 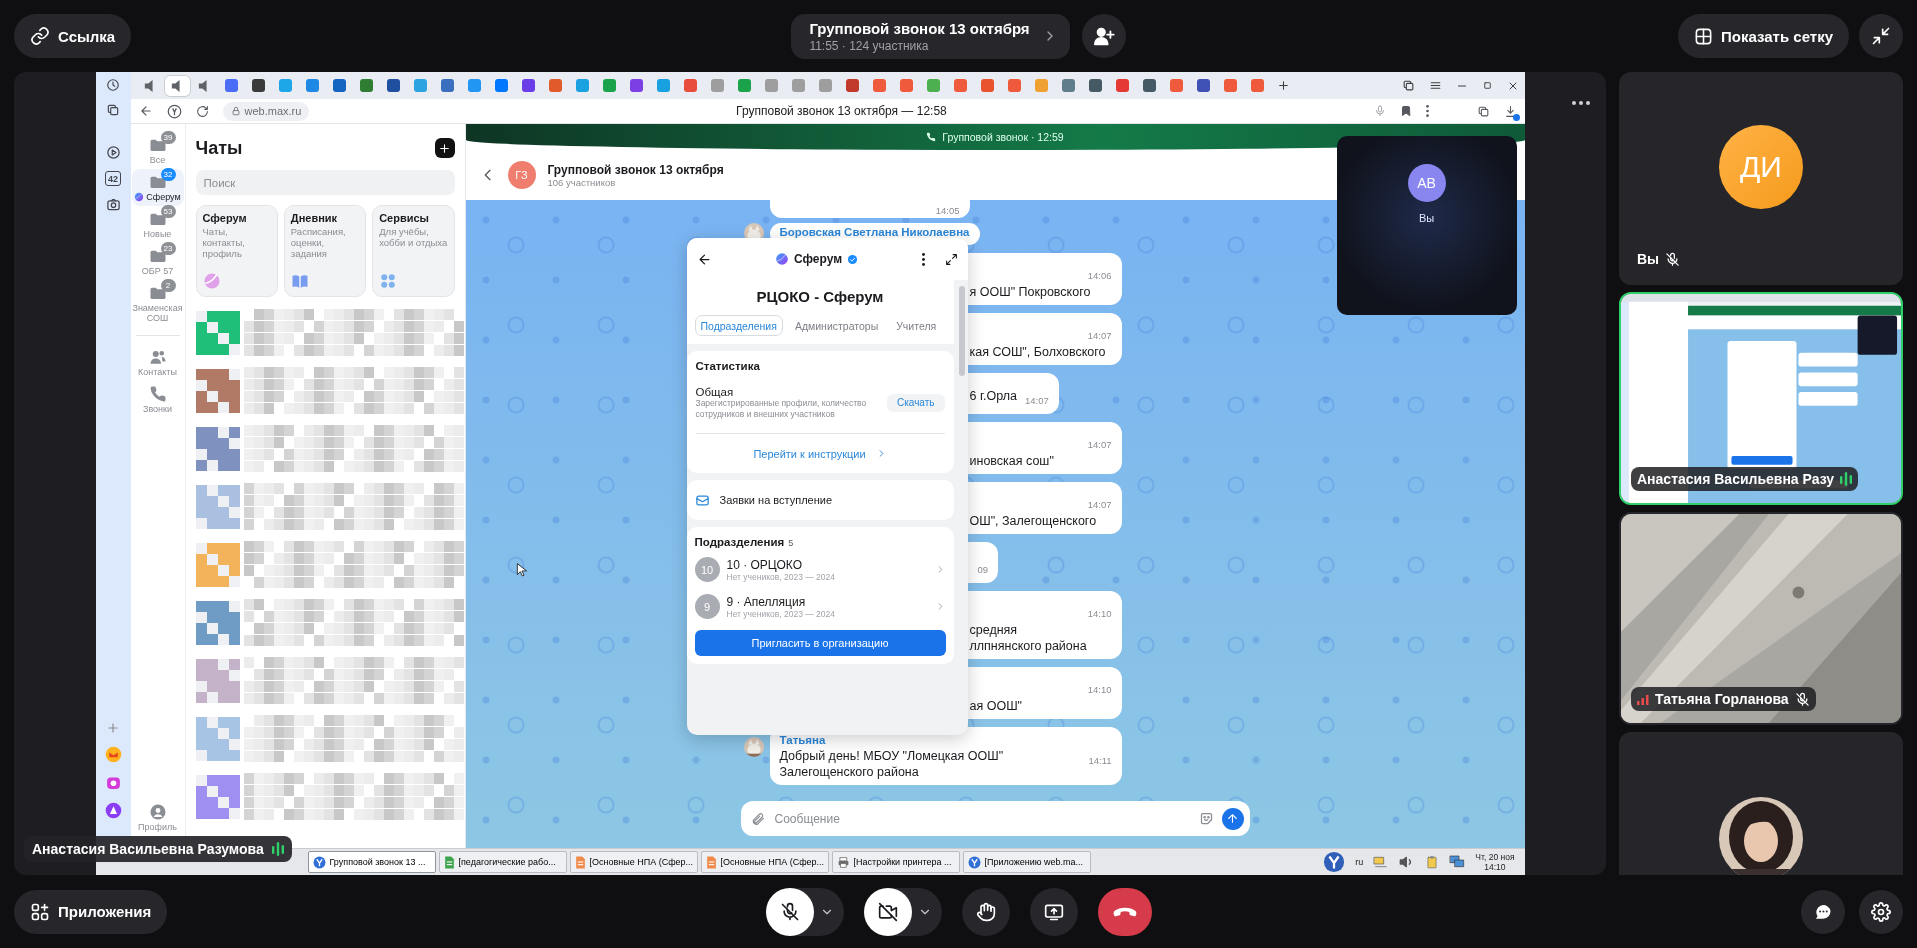 What do you see at coordinates (444, 148) in the screenshot?
I see `new-chat-button` at bounding box center [444, 148].